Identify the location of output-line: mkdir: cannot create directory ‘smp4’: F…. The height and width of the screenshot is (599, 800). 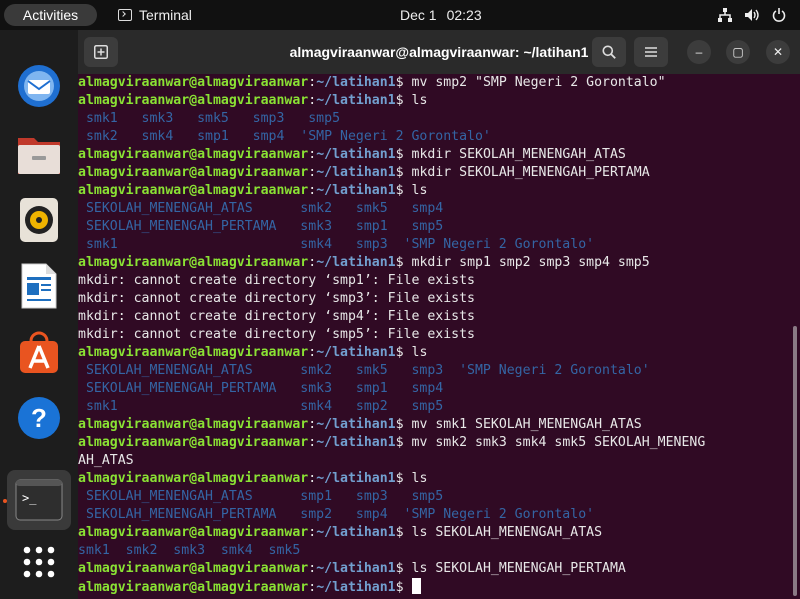
(434, 317).